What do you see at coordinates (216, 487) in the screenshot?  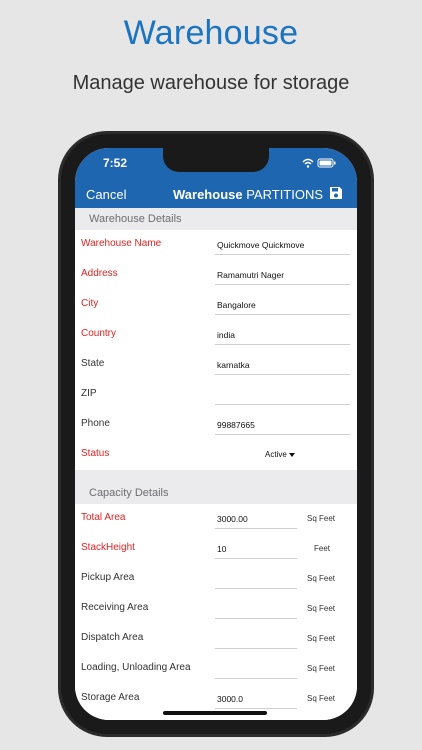 I see `capacity-details-header: Capacity Details` at bounding box center [216, 487].